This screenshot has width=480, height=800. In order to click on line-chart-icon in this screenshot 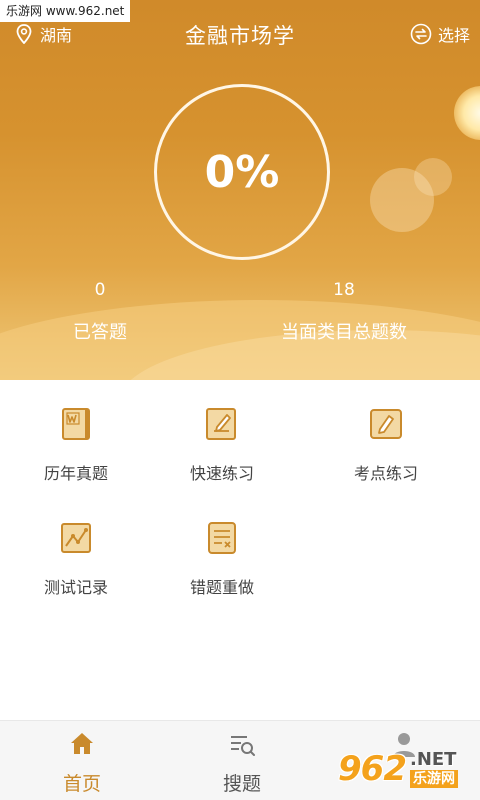, I will do `click(76, 538)`.